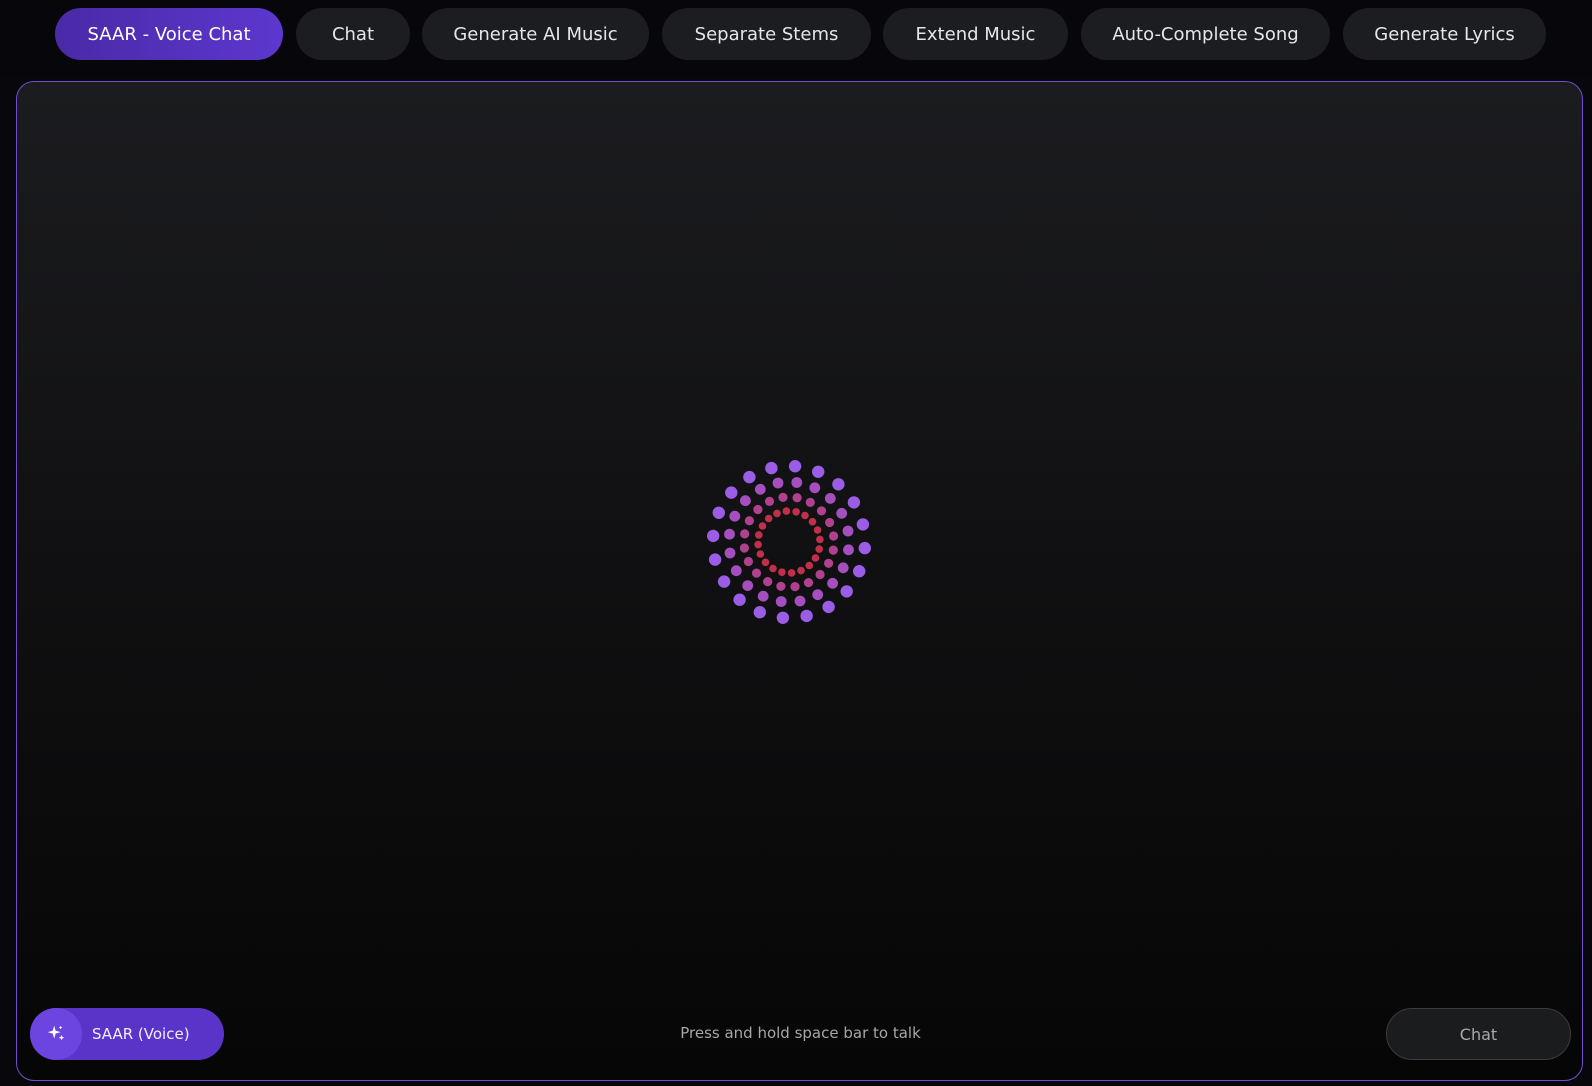 The width and height of the screenshot is (1592, 1086). I want to click on tab-extend-music: Extend Music, so click(975, 34).